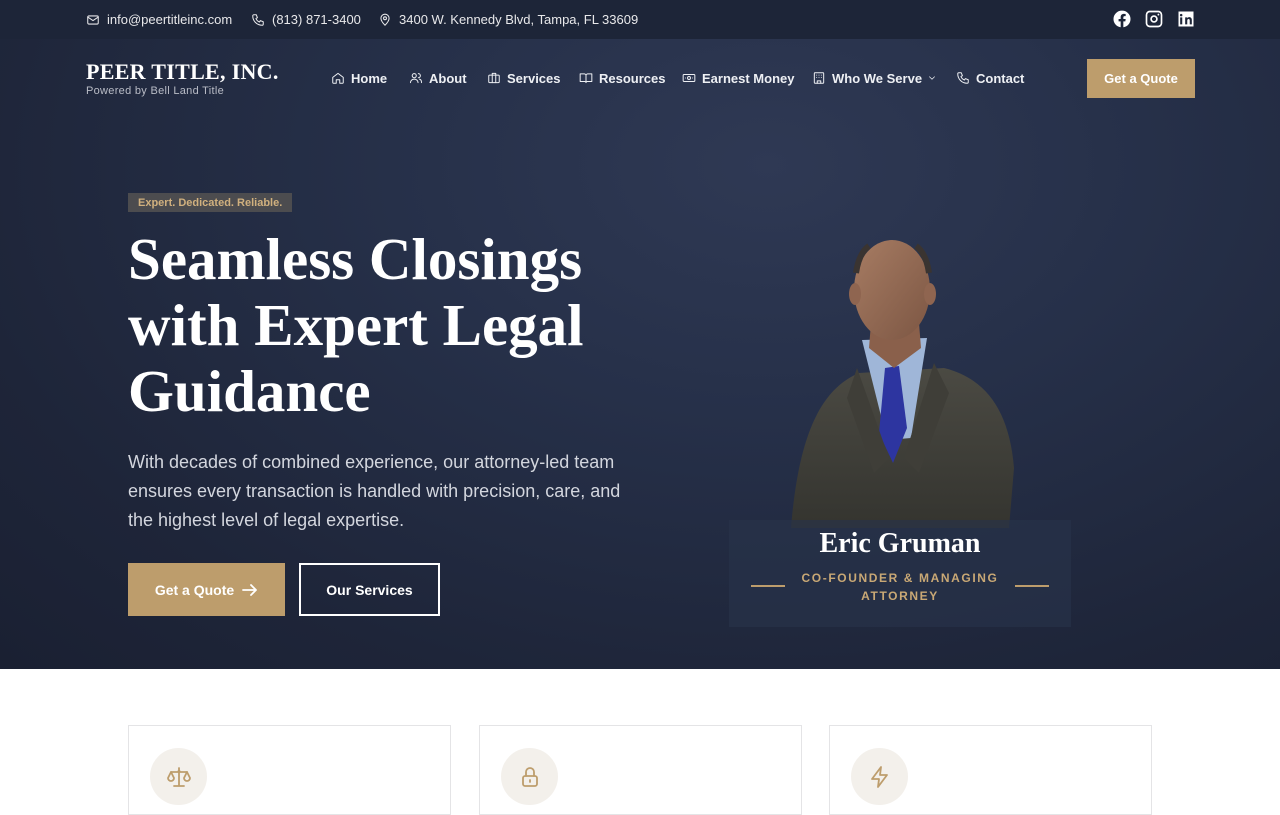 The image size is (1280, 815). Describe the element at coordinates (448, 78) in the screenshot. I see `nav-label: About` at that location.